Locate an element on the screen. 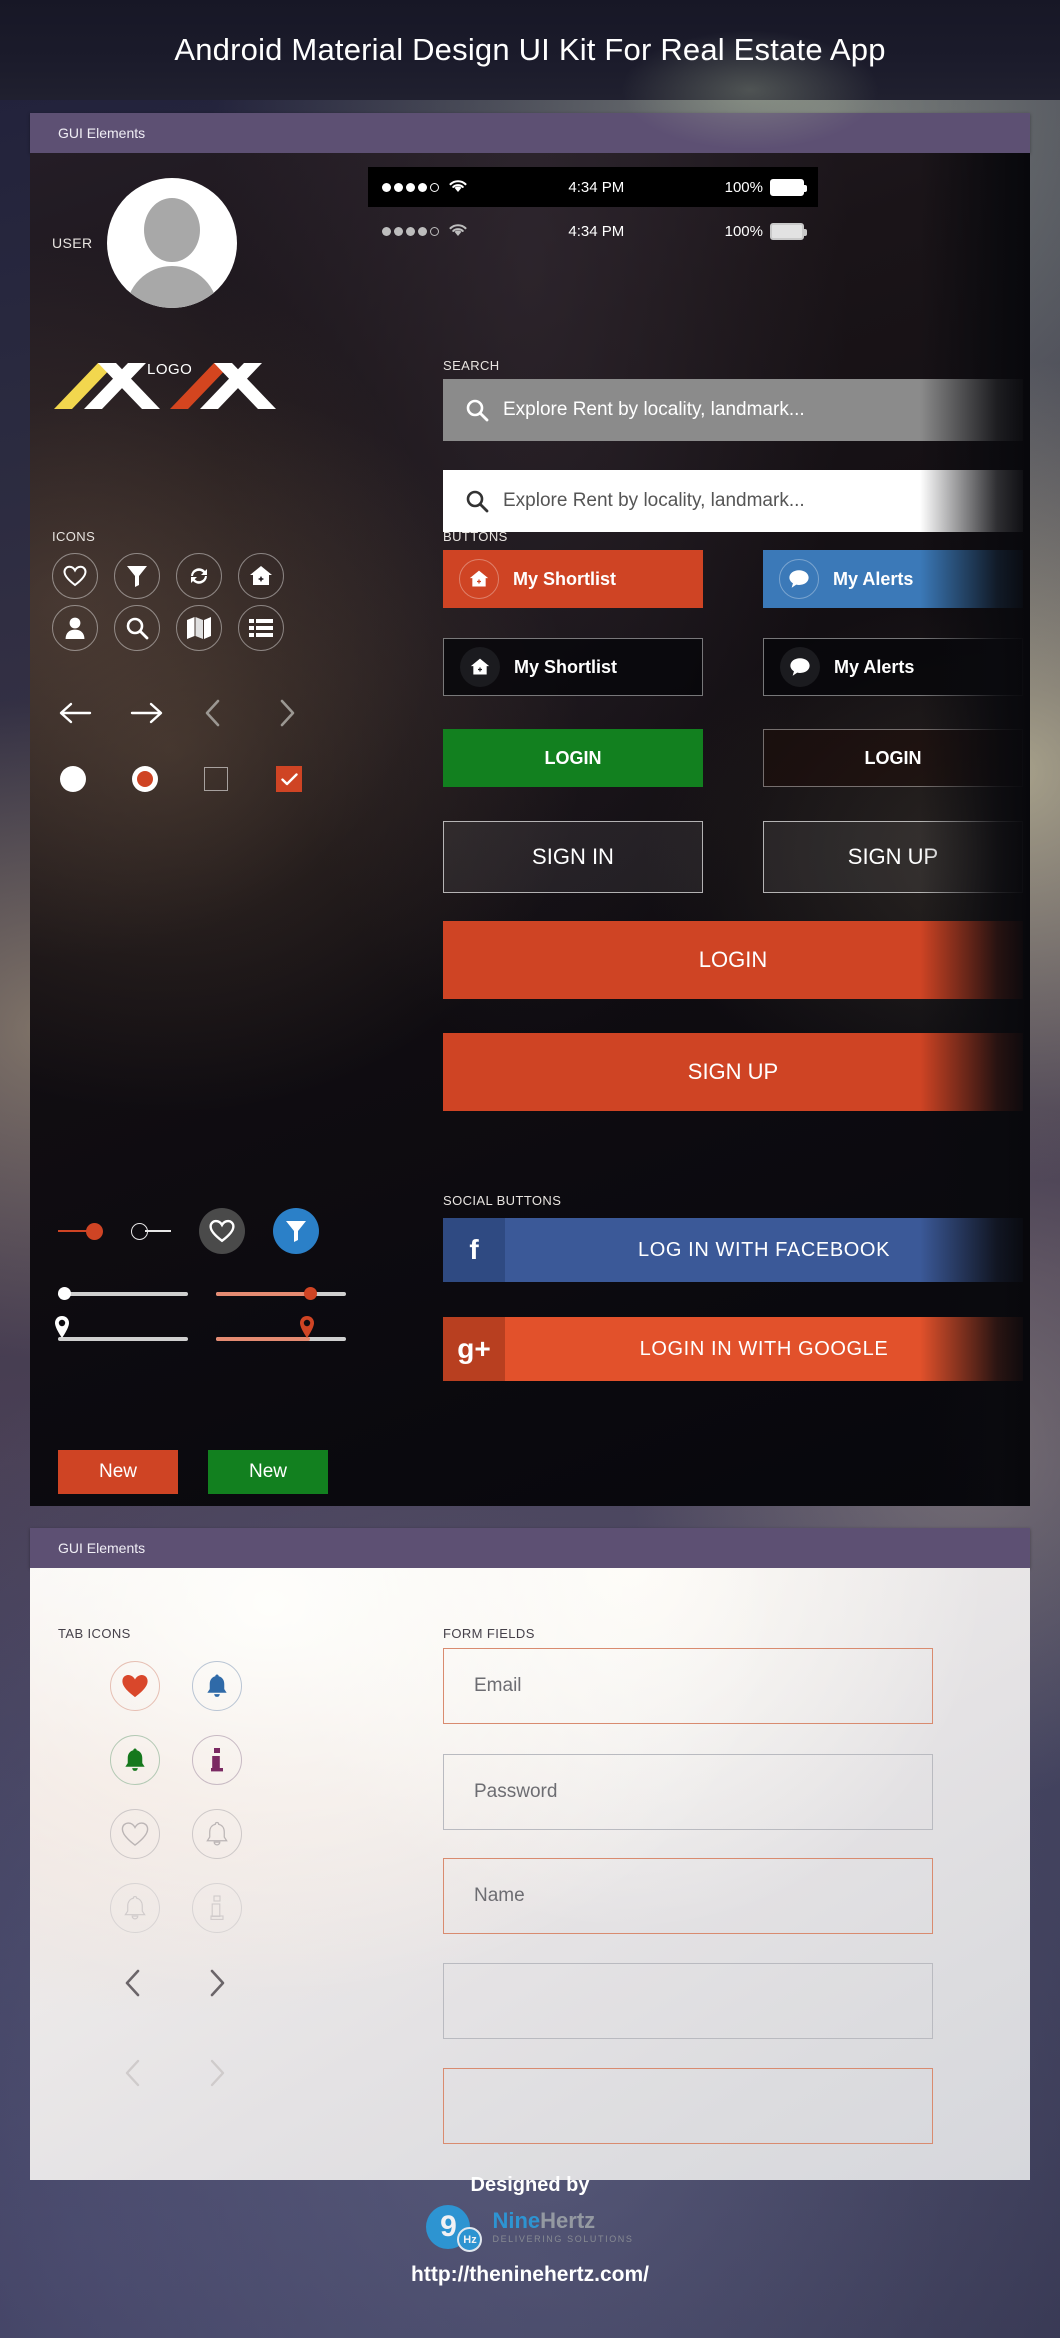 The image size is (1060, 2338). radio-unselected is located at coordinates (96, 779).